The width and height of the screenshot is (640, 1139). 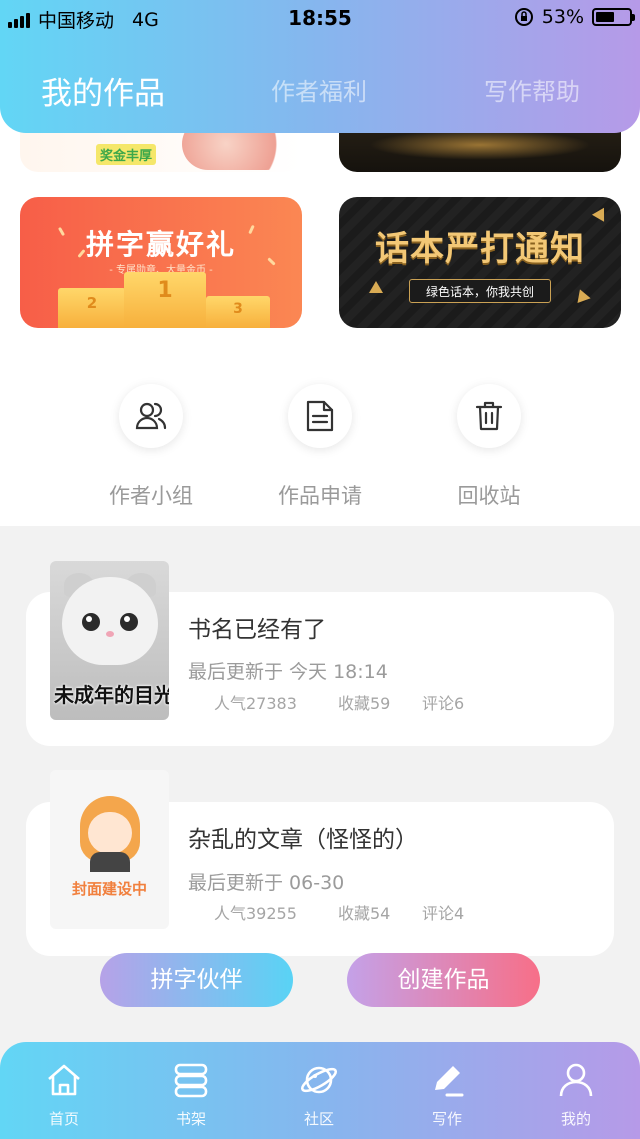 What do you see at coordinates (255, 703) in the screenshot?
I see `work-popularity: 人气27383` at bounding box center [255, 703].